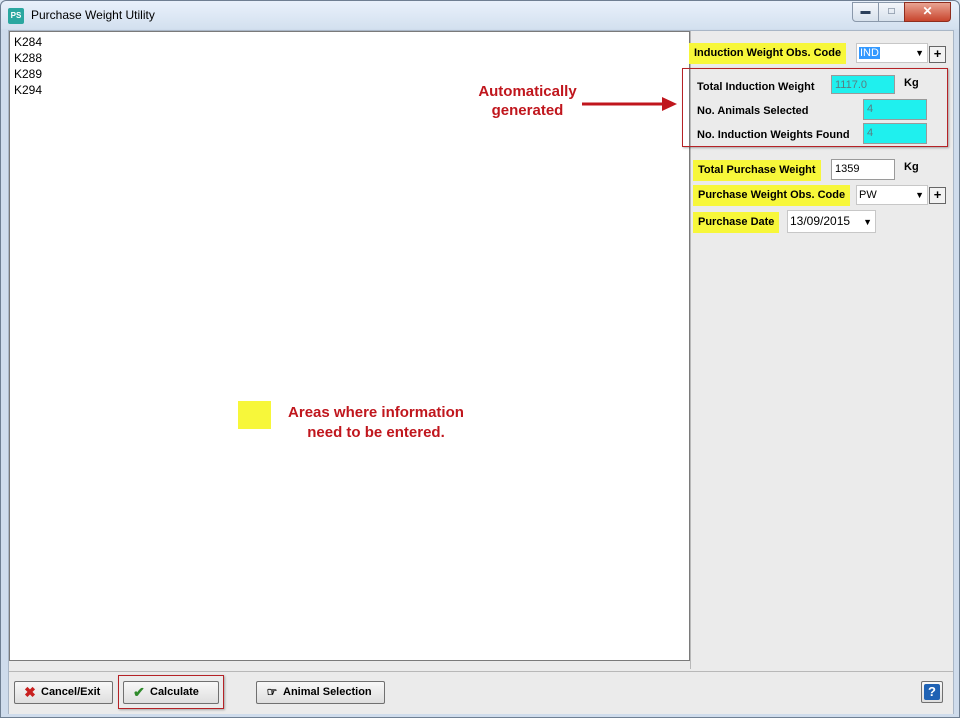  I want to click on red-x-icon: ✖, so click(30, 692).